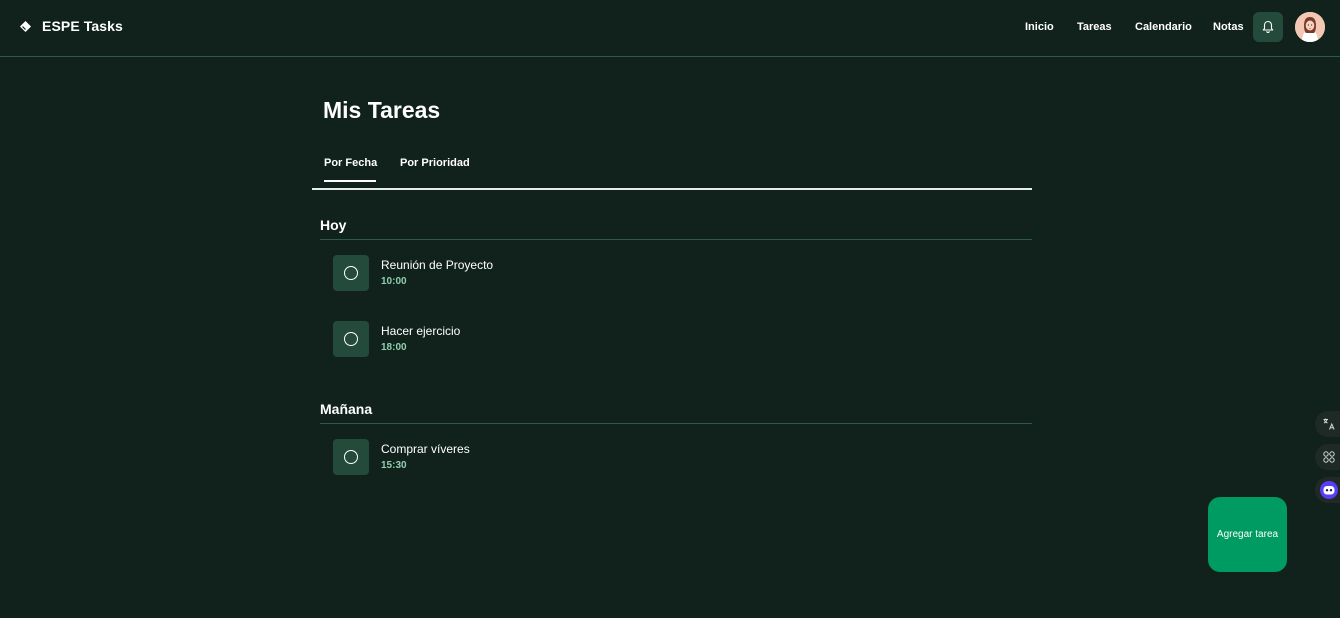 The image size is (1340, 618). What do you see at coordinates (420, 331) in the screenshot?
I see `task-name: Hacer ejercicio` at bounding box center [420, 331].